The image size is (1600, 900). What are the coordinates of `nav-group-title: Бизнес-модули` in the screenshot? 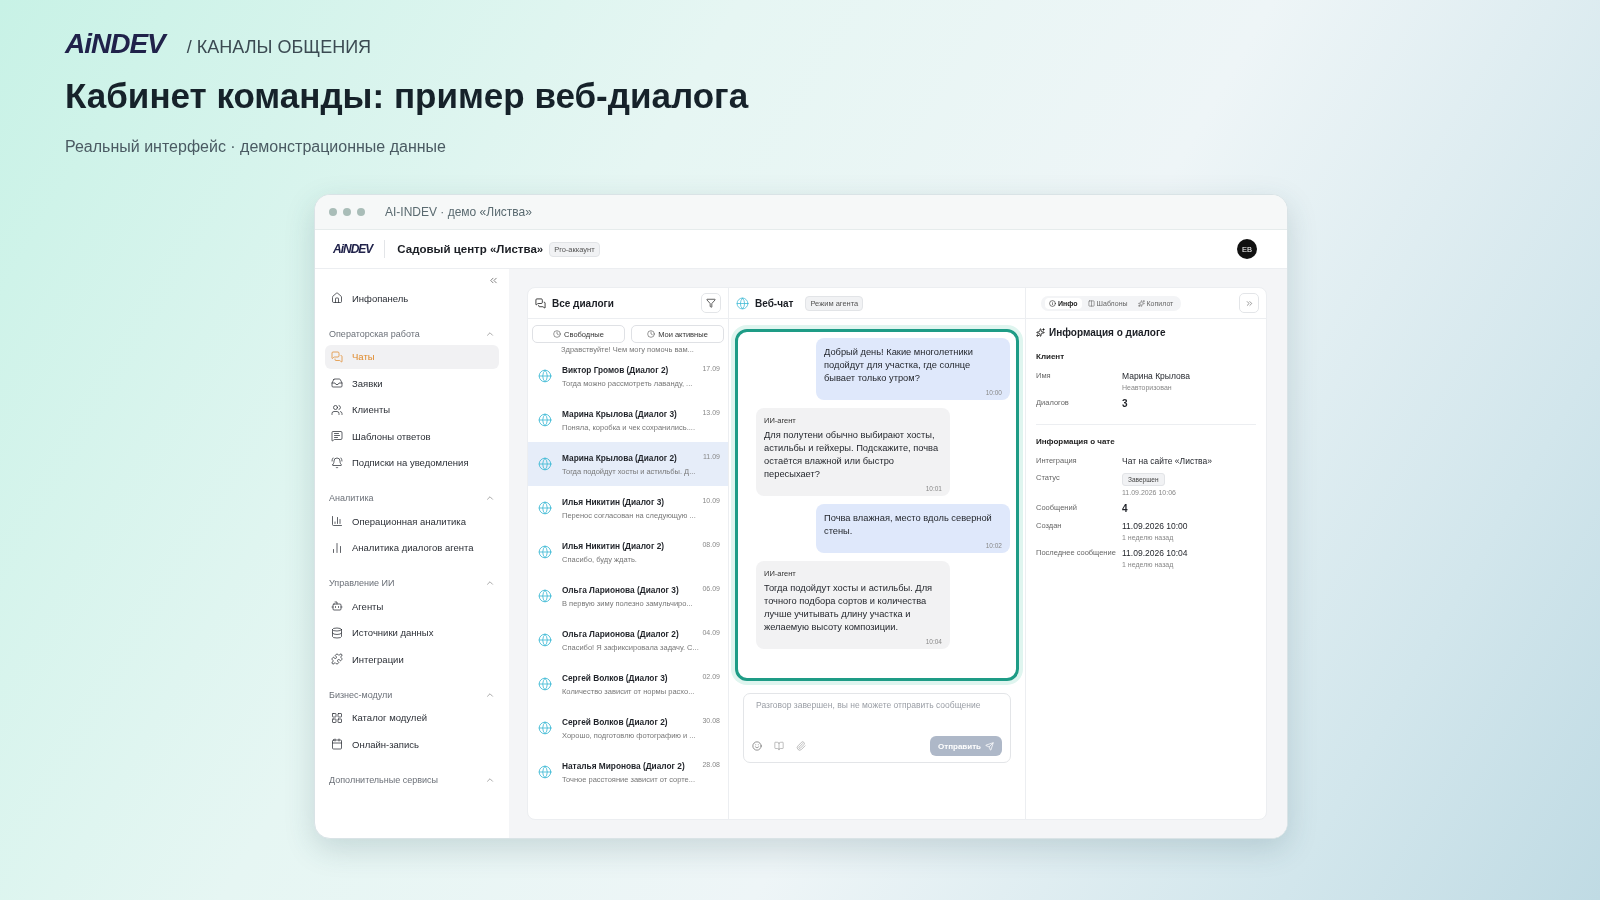 It's located at (361, 694).